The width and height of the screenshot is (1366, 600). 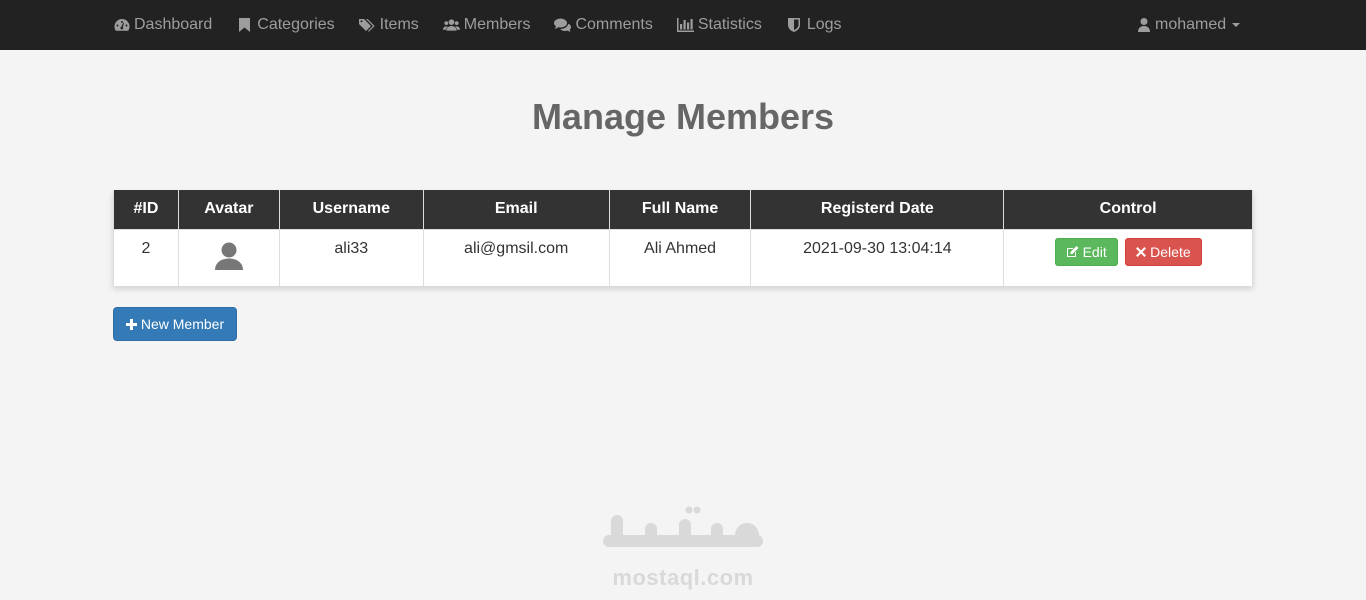 I want to click on new-member-label: New Member, so click(x=182, y=324).